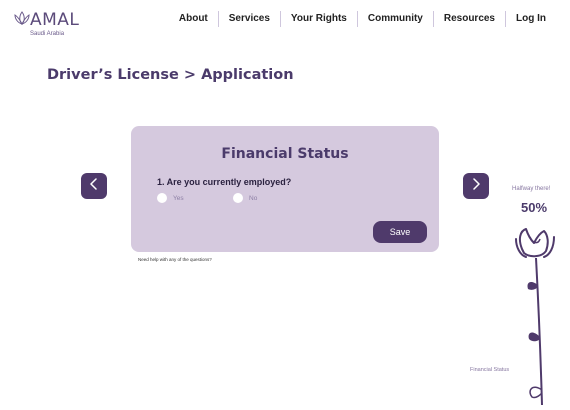  What do you see at coordinates (178, 198) in the screenshot?
I see `option-label: Yes` at bounding box center [178, 198].